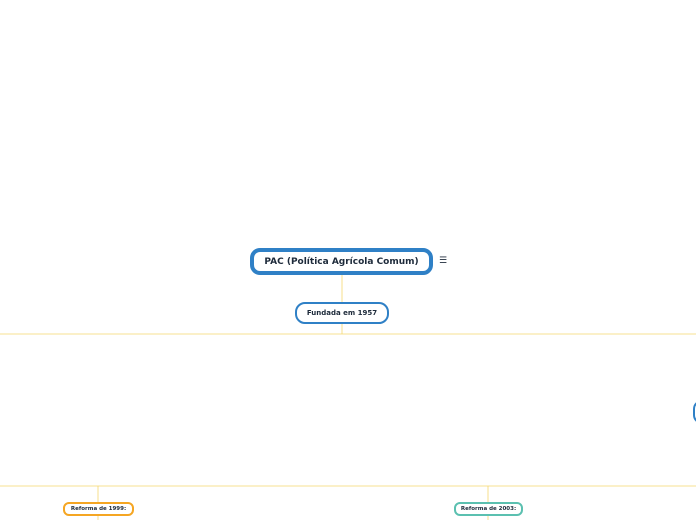 This screenshot has width=696, height=520. I want to click on founded-1957-node: Fundada em 1957, so click(342, 313).